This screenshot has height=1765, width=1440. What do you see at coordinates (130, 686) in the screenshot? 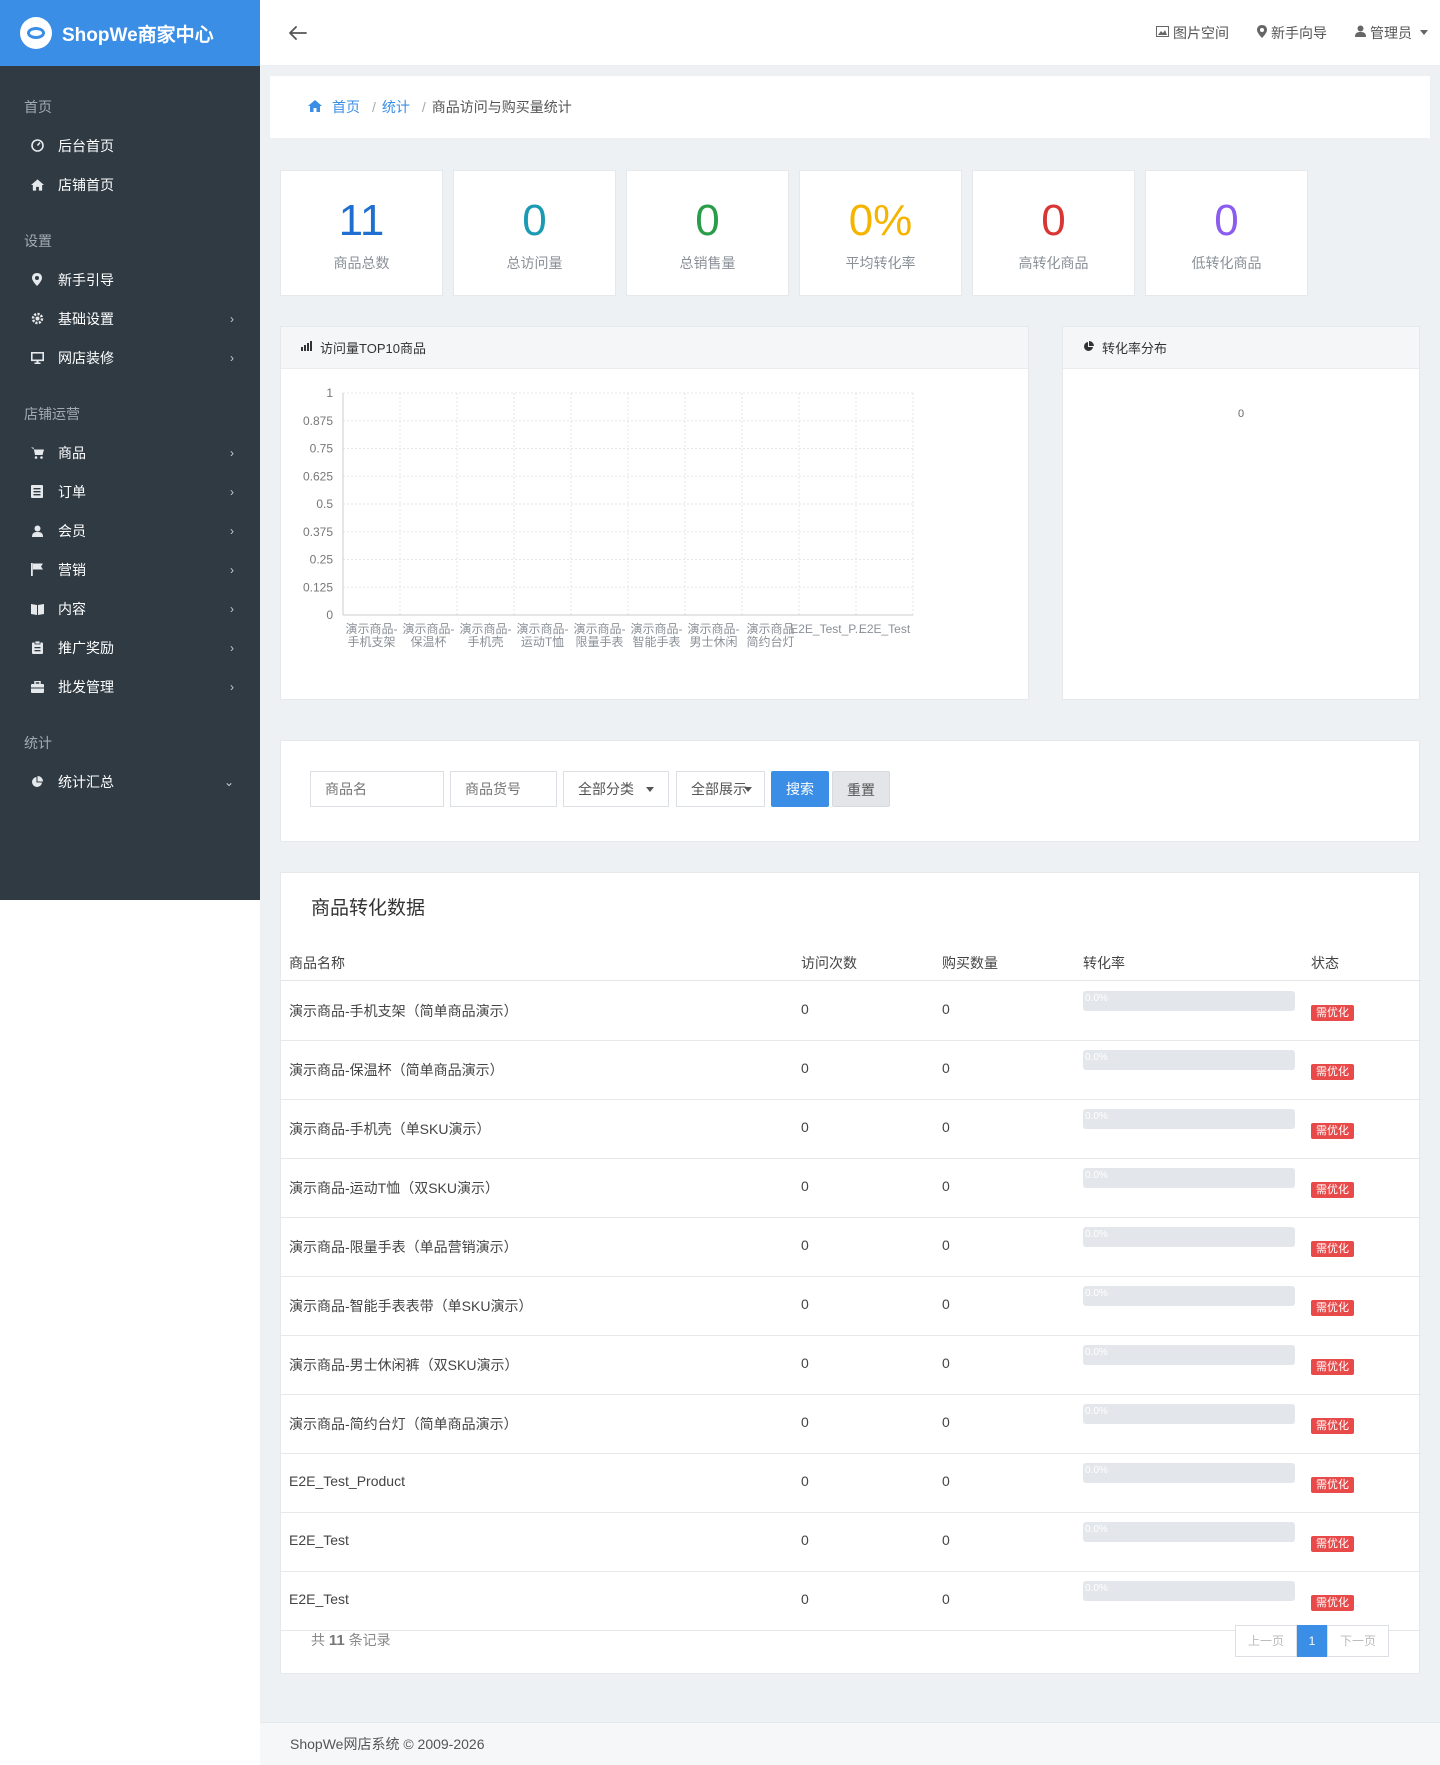
I see `sidebar-item: 批发管理 ›` at bounding box center [130, 686].